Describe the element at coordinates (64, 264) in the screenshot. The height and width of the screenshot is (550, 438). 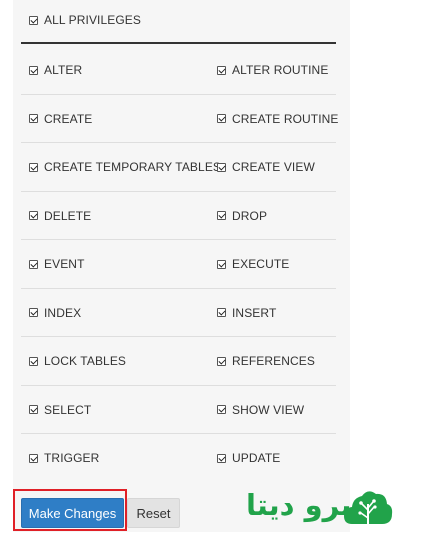
I see `privilege-label: EVENT` at that location.